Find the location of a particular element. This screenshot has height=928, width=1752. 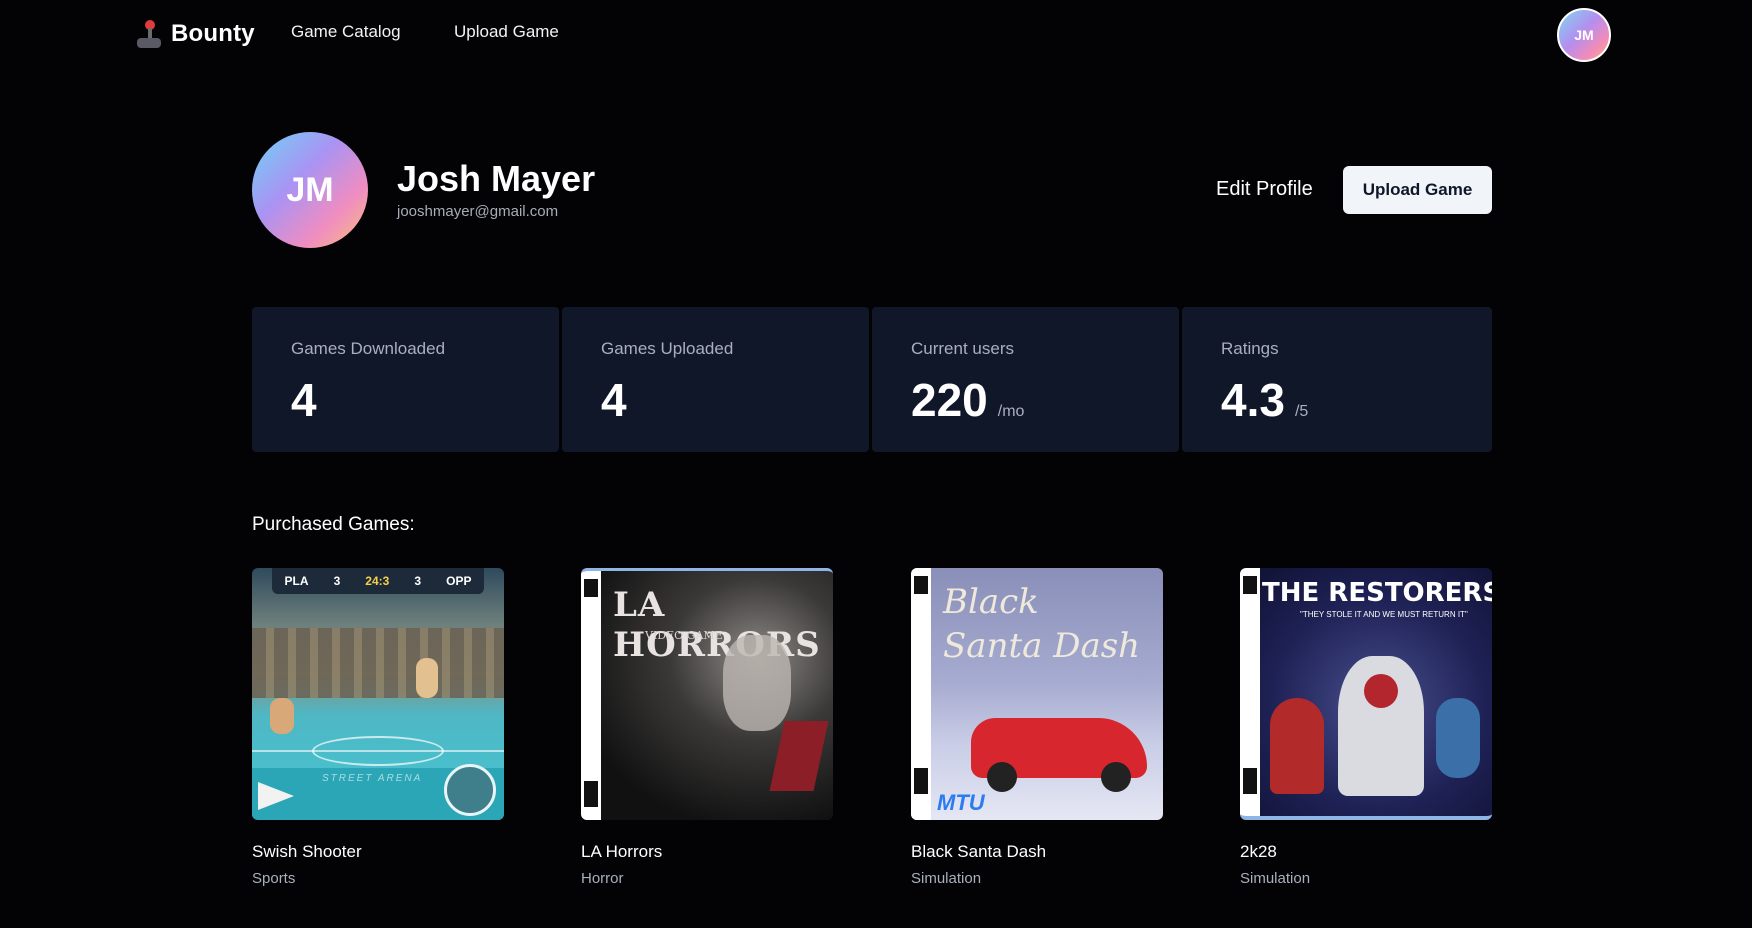

game-cover-image: LA HORRORS VIDEO GAME is located at coordinates (707, 694).